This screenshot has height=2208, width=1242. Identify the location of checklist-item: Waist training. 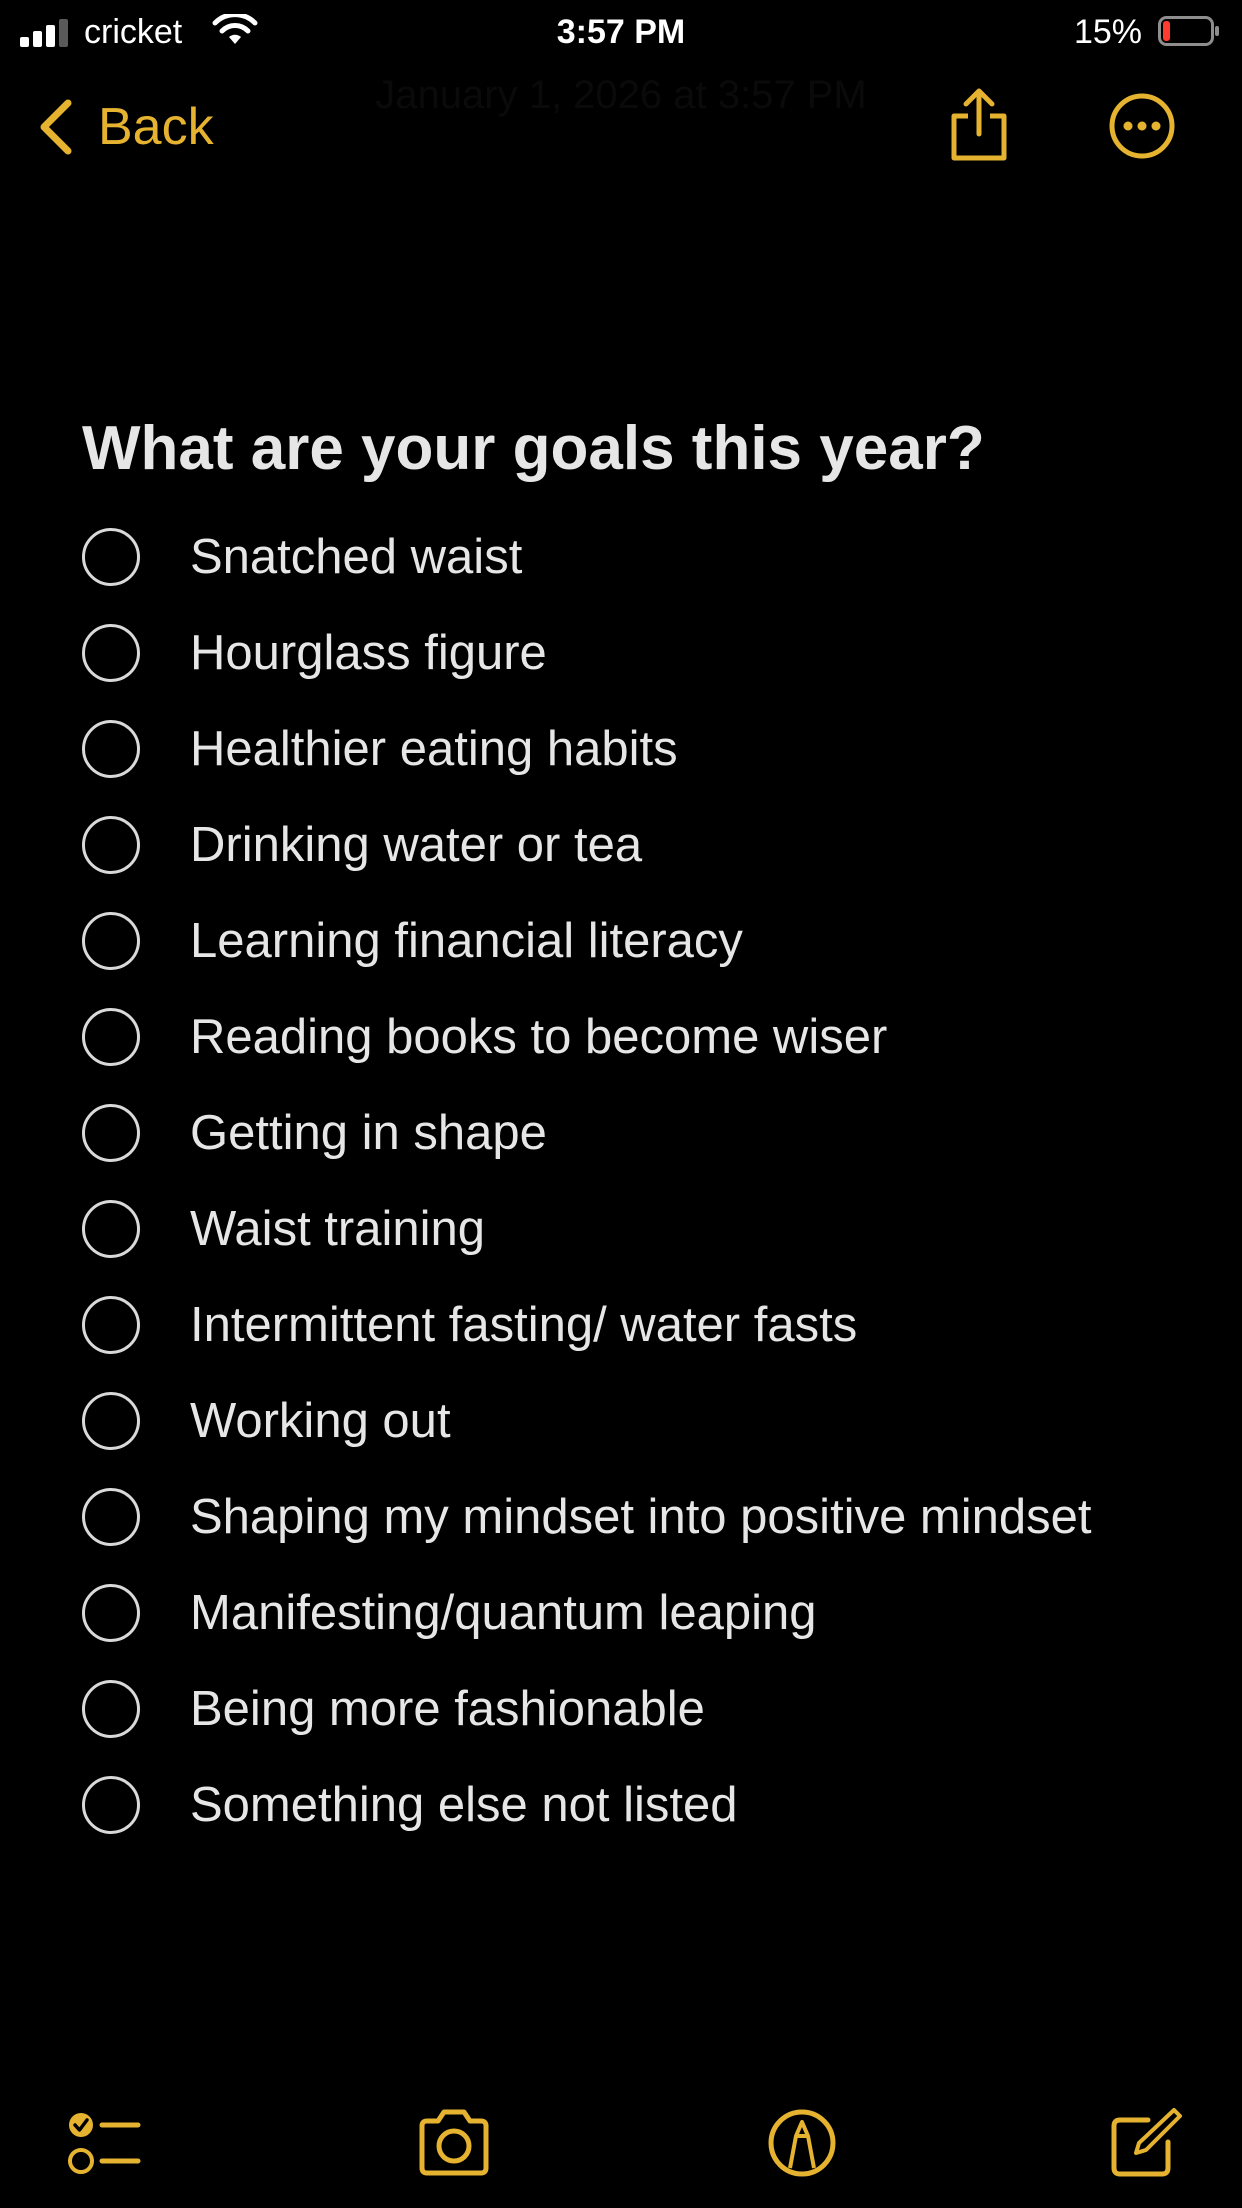
(587, 1229).